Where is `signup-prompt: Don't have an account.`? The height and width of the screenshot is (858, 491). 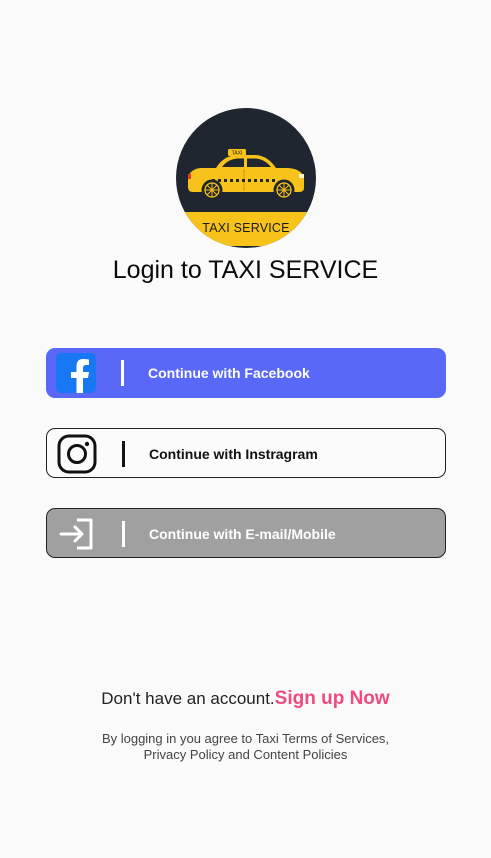
signup-prompt: Don't have an account. is located at coordinates (188, 698).